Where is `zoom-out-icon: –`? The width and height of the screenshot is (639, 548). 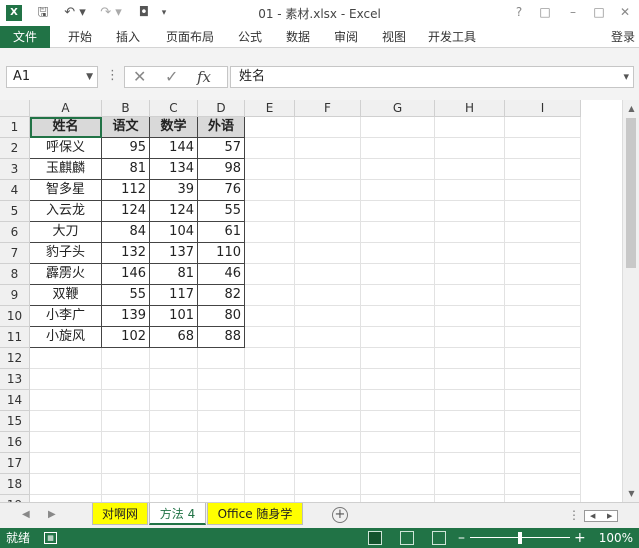
zoom-out-icon: – is located at coordinates (461, 538).